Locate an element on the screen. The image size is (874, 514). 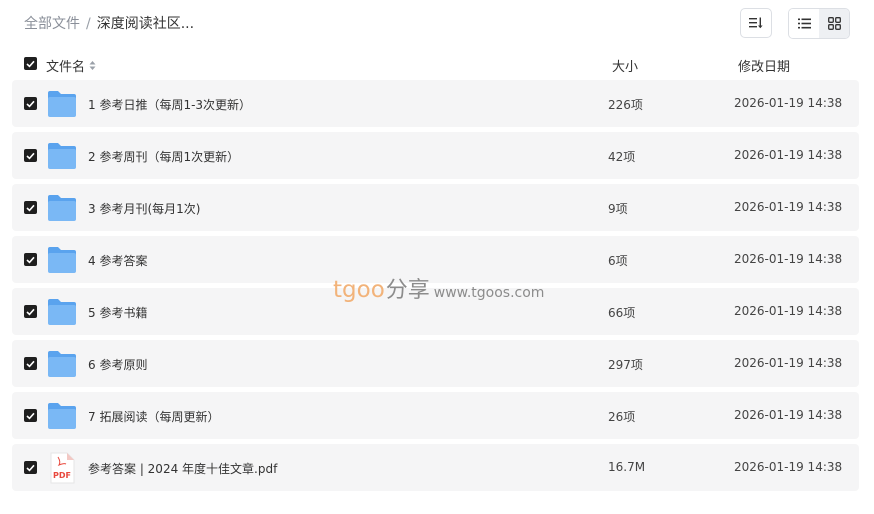
pdf-icon-label: PDF is located at coordinates (62, 475).